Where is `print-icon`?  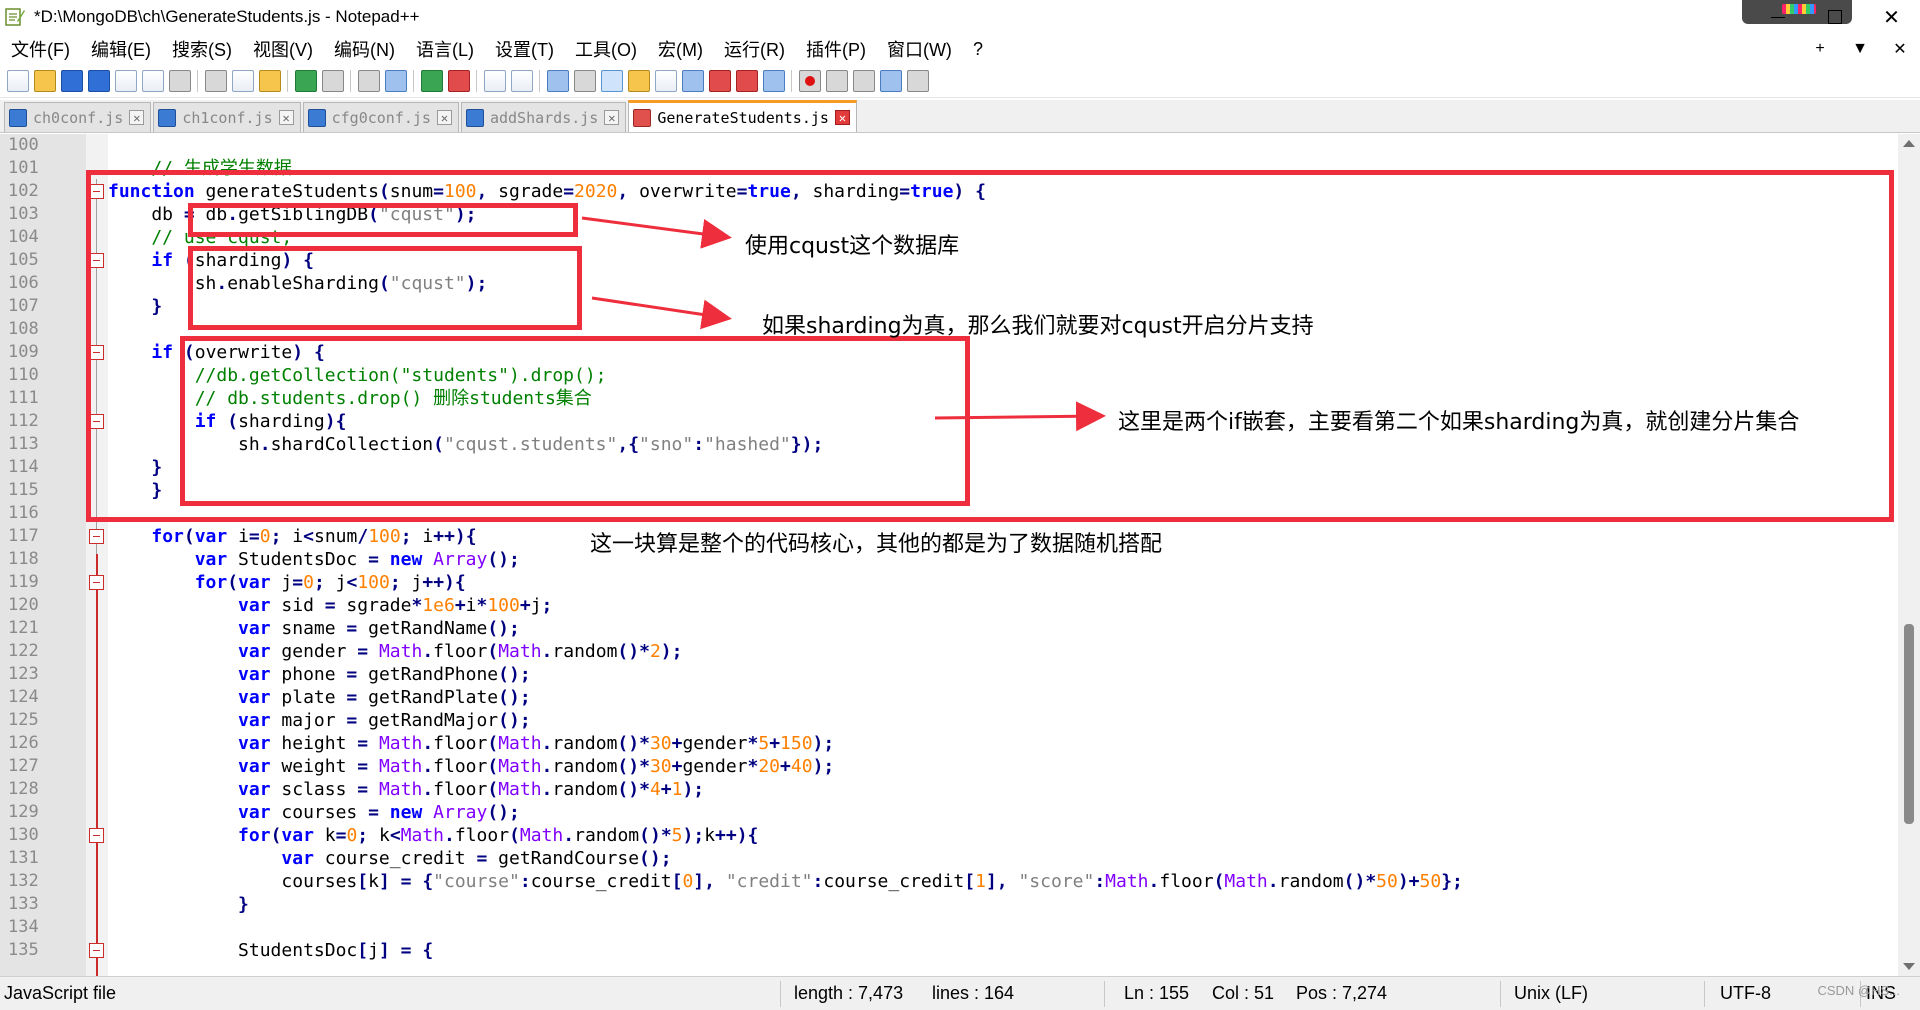
print-icon is located at coordinates (180, 80).